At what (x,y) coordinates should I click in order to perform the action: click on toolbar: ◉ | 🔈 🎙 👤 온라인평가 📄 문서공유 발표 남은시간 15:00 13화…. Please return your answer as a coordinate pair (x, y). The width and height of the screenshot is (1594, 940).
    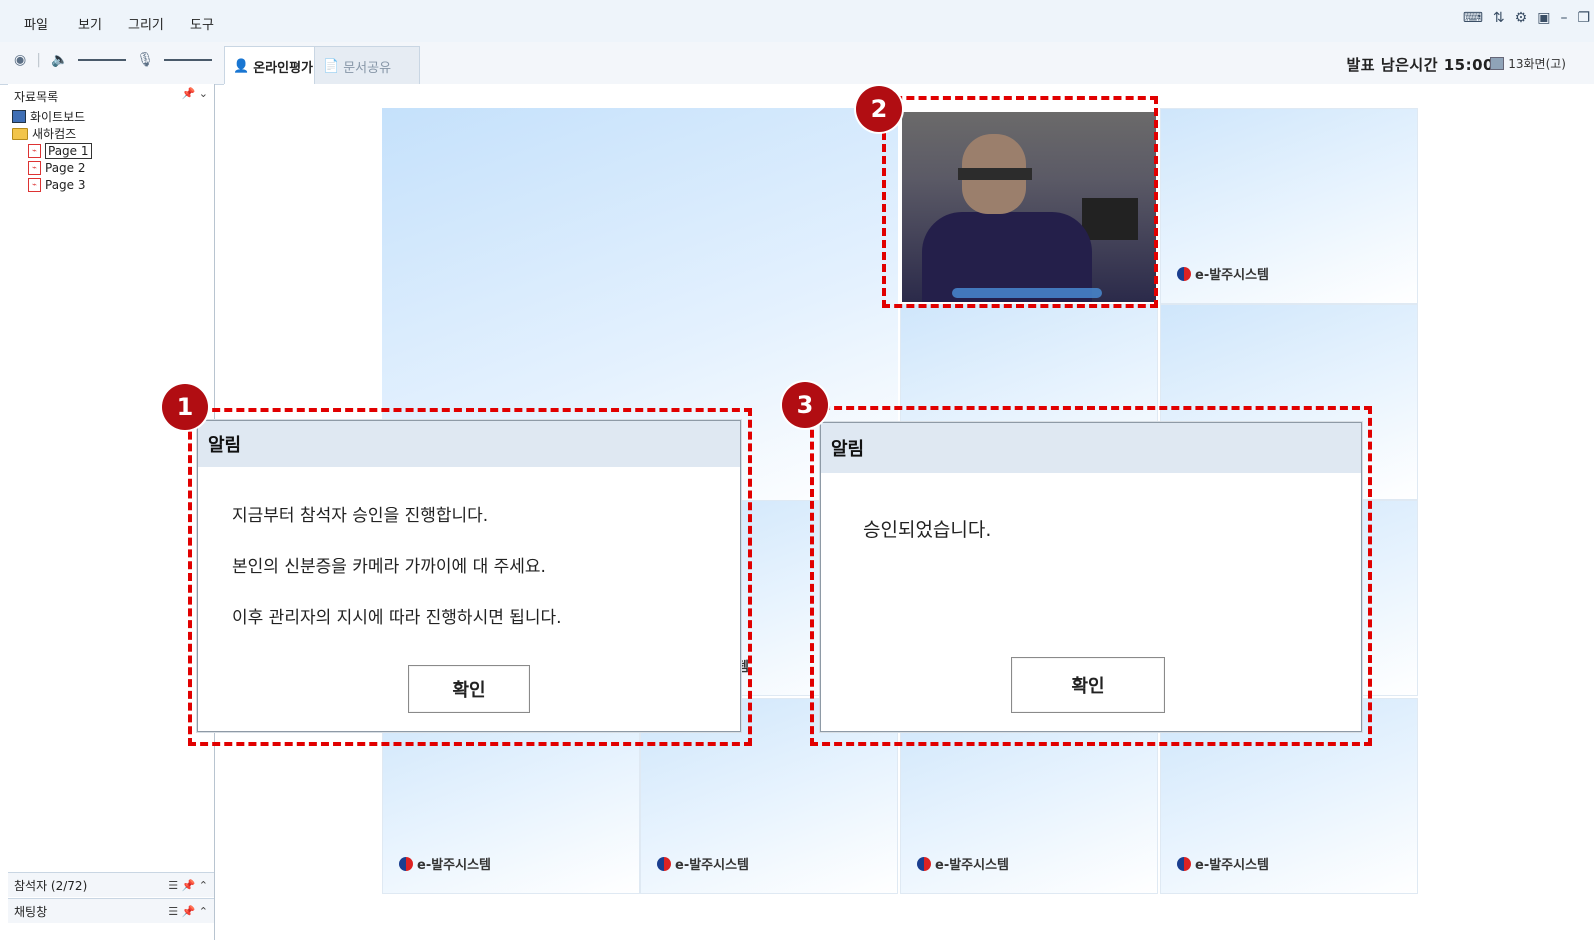
    Looking at the image, I should click on (797, 64).